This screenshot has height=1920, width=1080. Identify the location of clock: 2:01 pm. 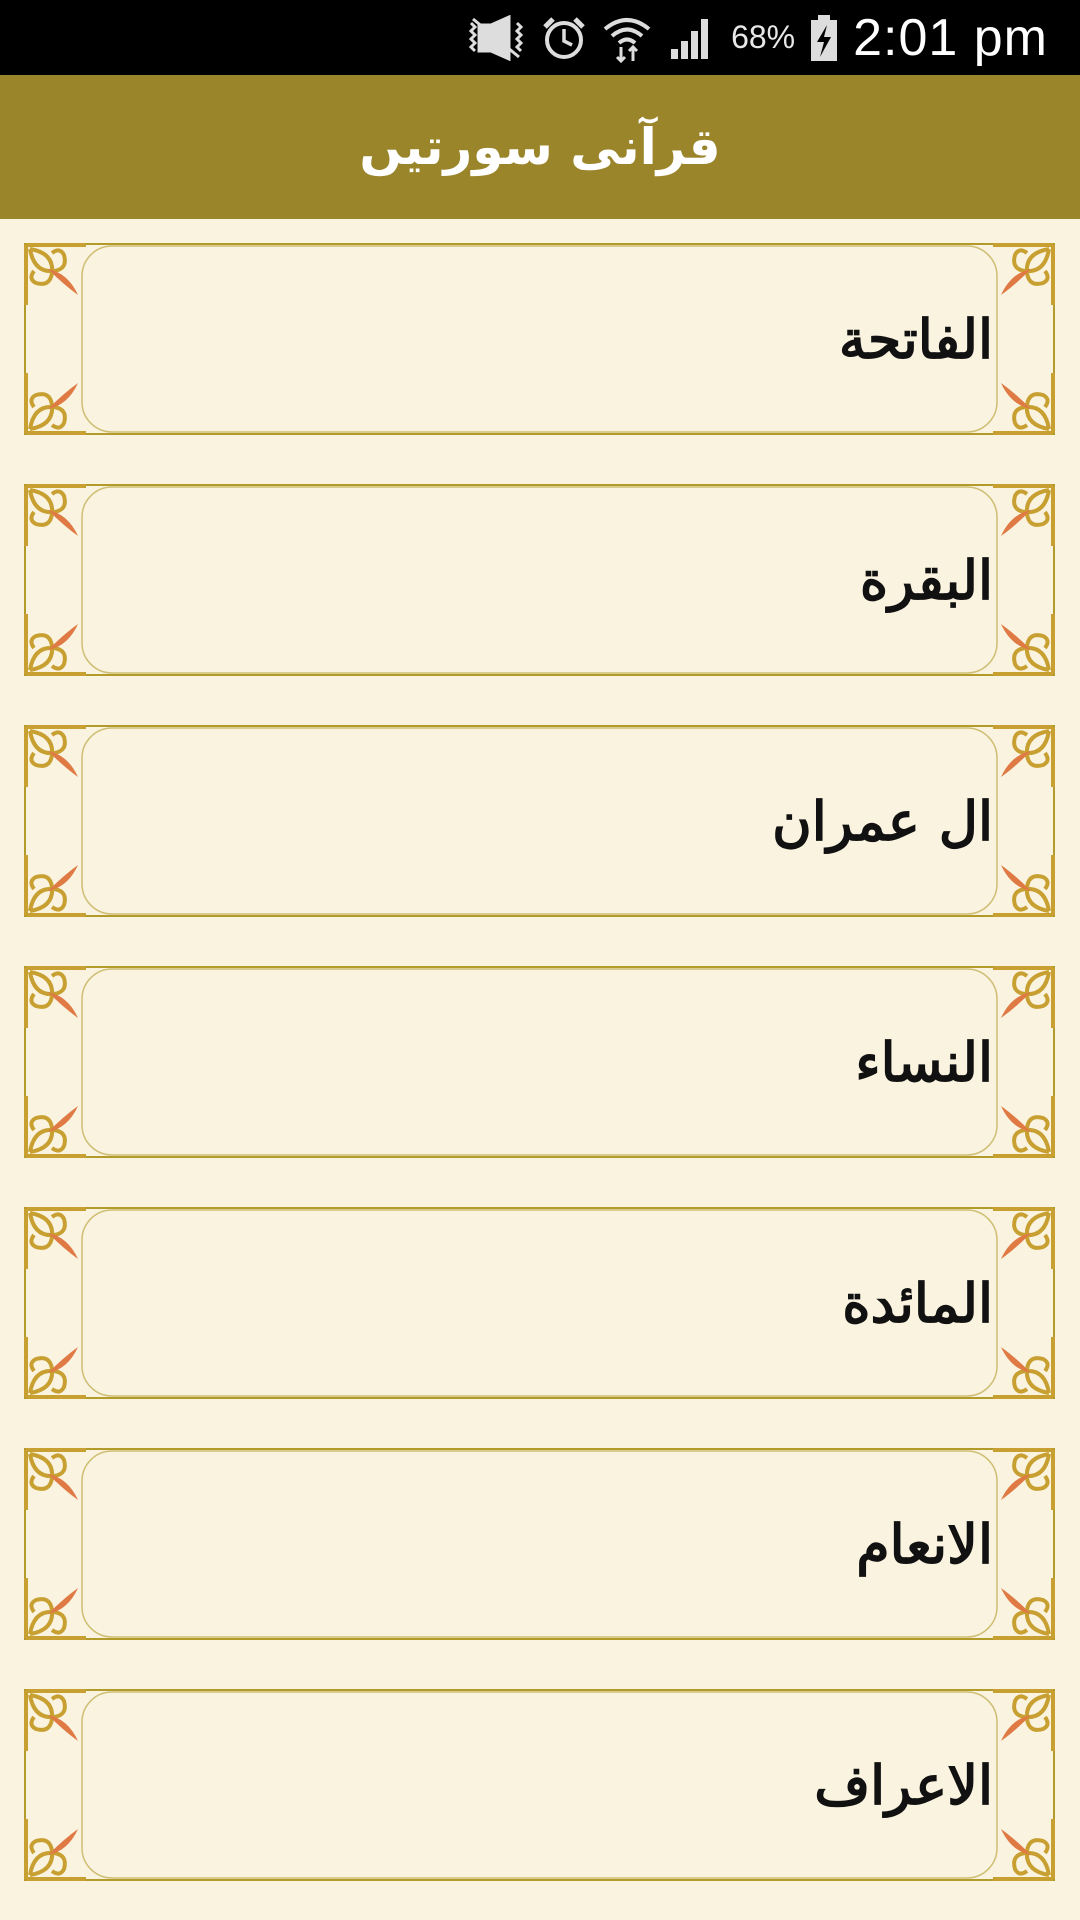
(950, 37).